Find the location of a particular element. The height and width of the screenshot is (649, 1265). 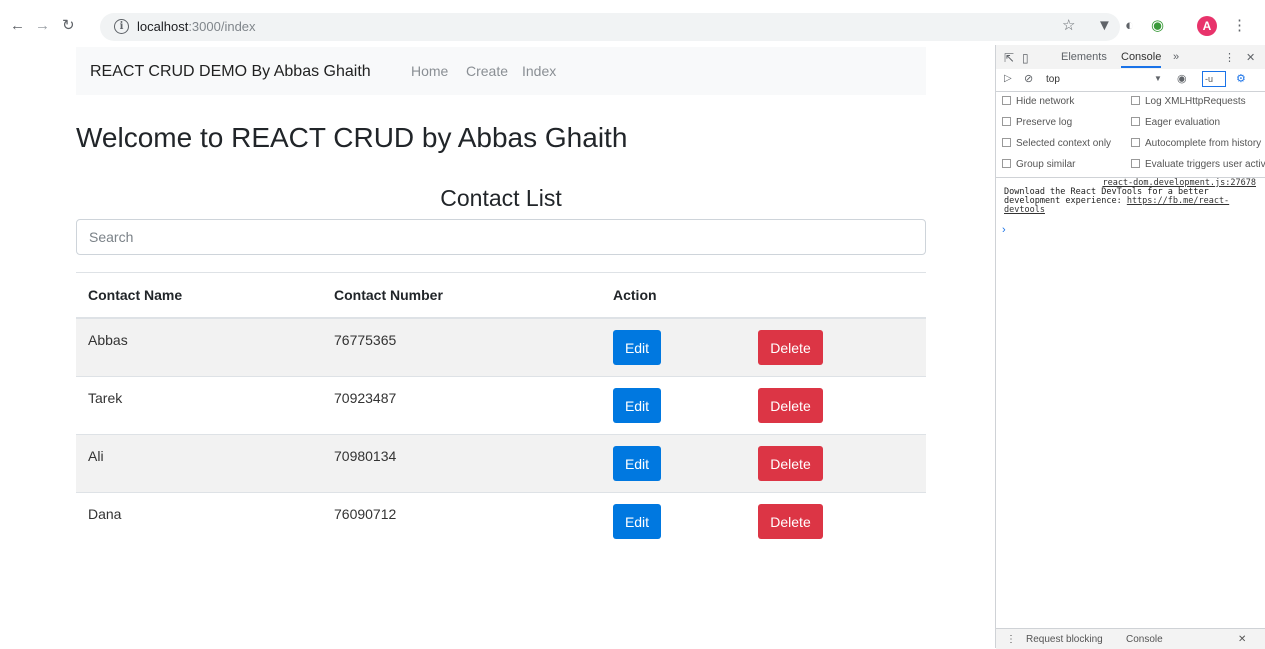

setting-label: Evaluate triggers user activation is located at coordinates (1205, 164).